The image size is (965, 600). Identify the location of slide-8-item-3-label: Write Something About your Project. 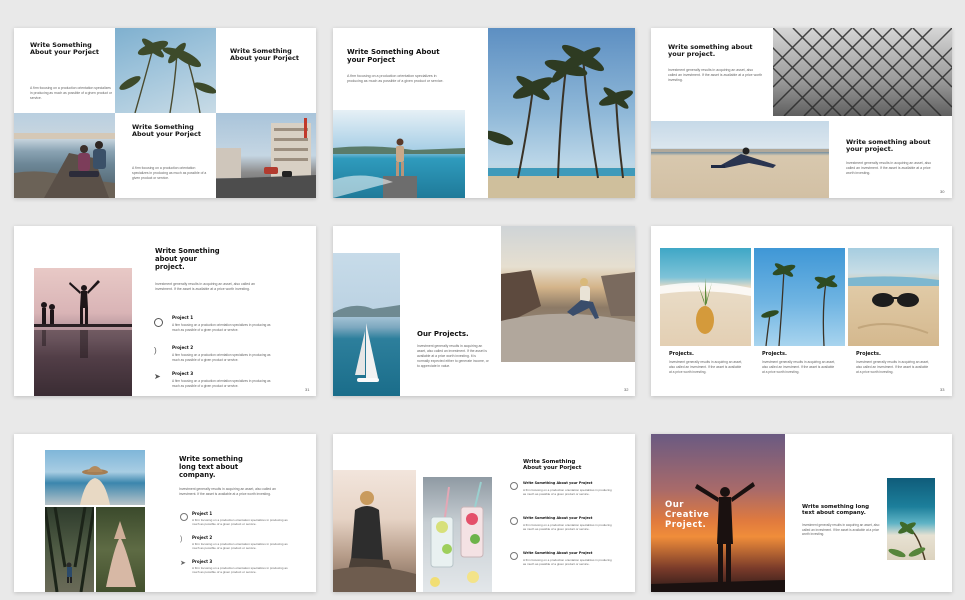
(558, 553).